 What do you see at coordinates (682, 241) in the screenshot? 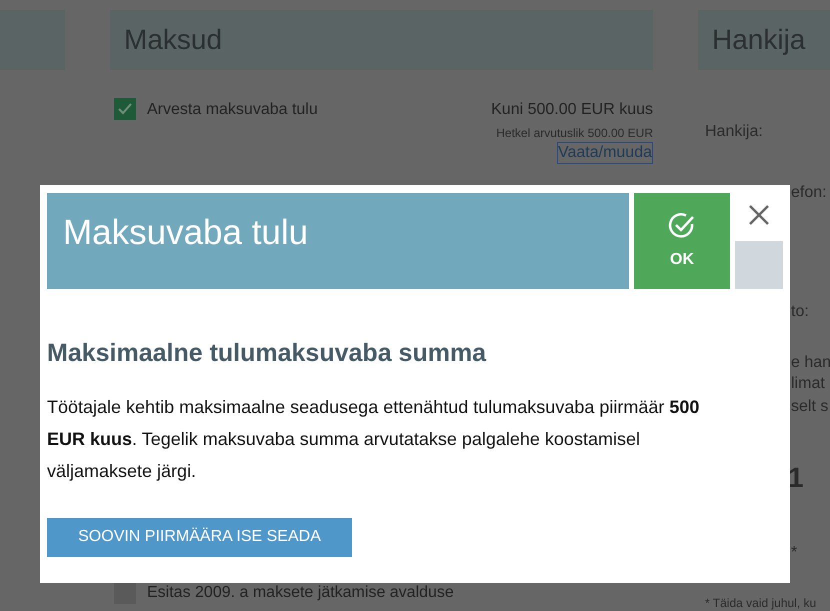
I see `ok-button: OK` at bounding box center [682, 241].